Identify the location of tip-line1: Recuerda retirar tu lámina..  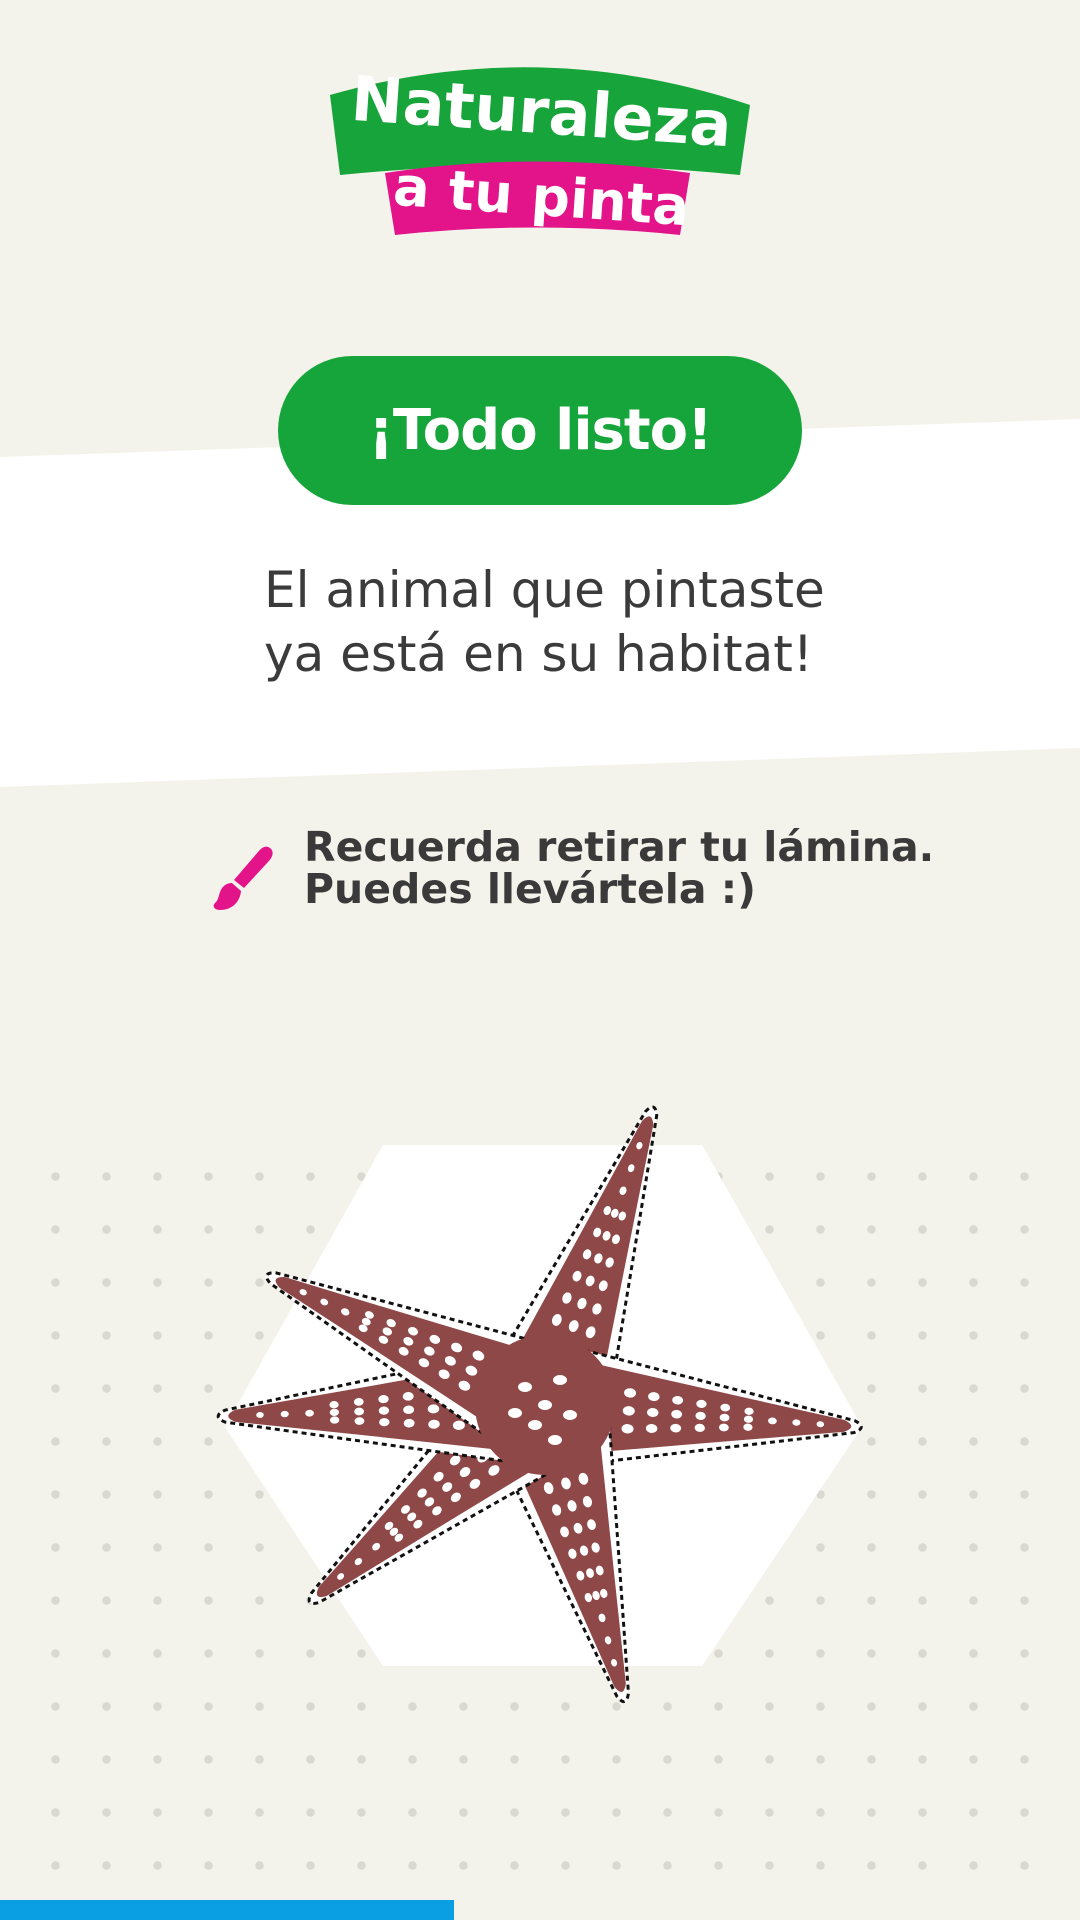
(619, 847).